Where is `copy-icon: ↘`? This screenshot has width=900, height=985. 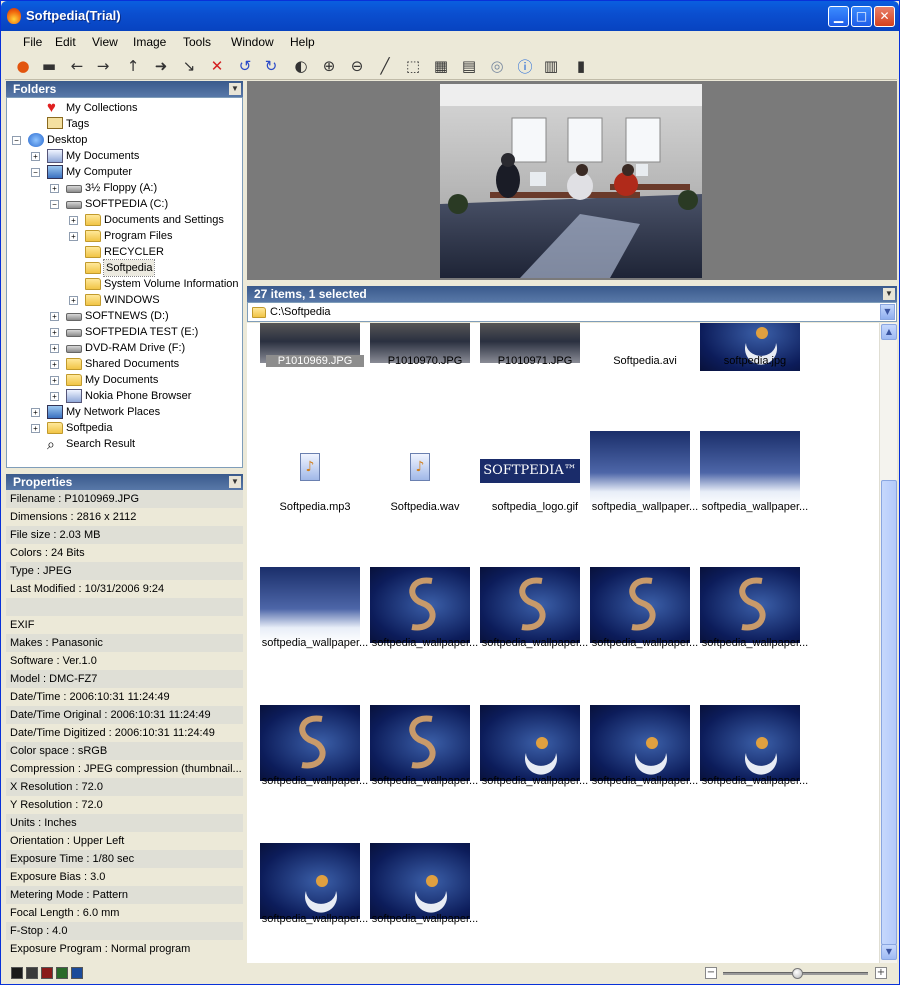
copy-icon: ↘ is located at coordinates (189, 66).